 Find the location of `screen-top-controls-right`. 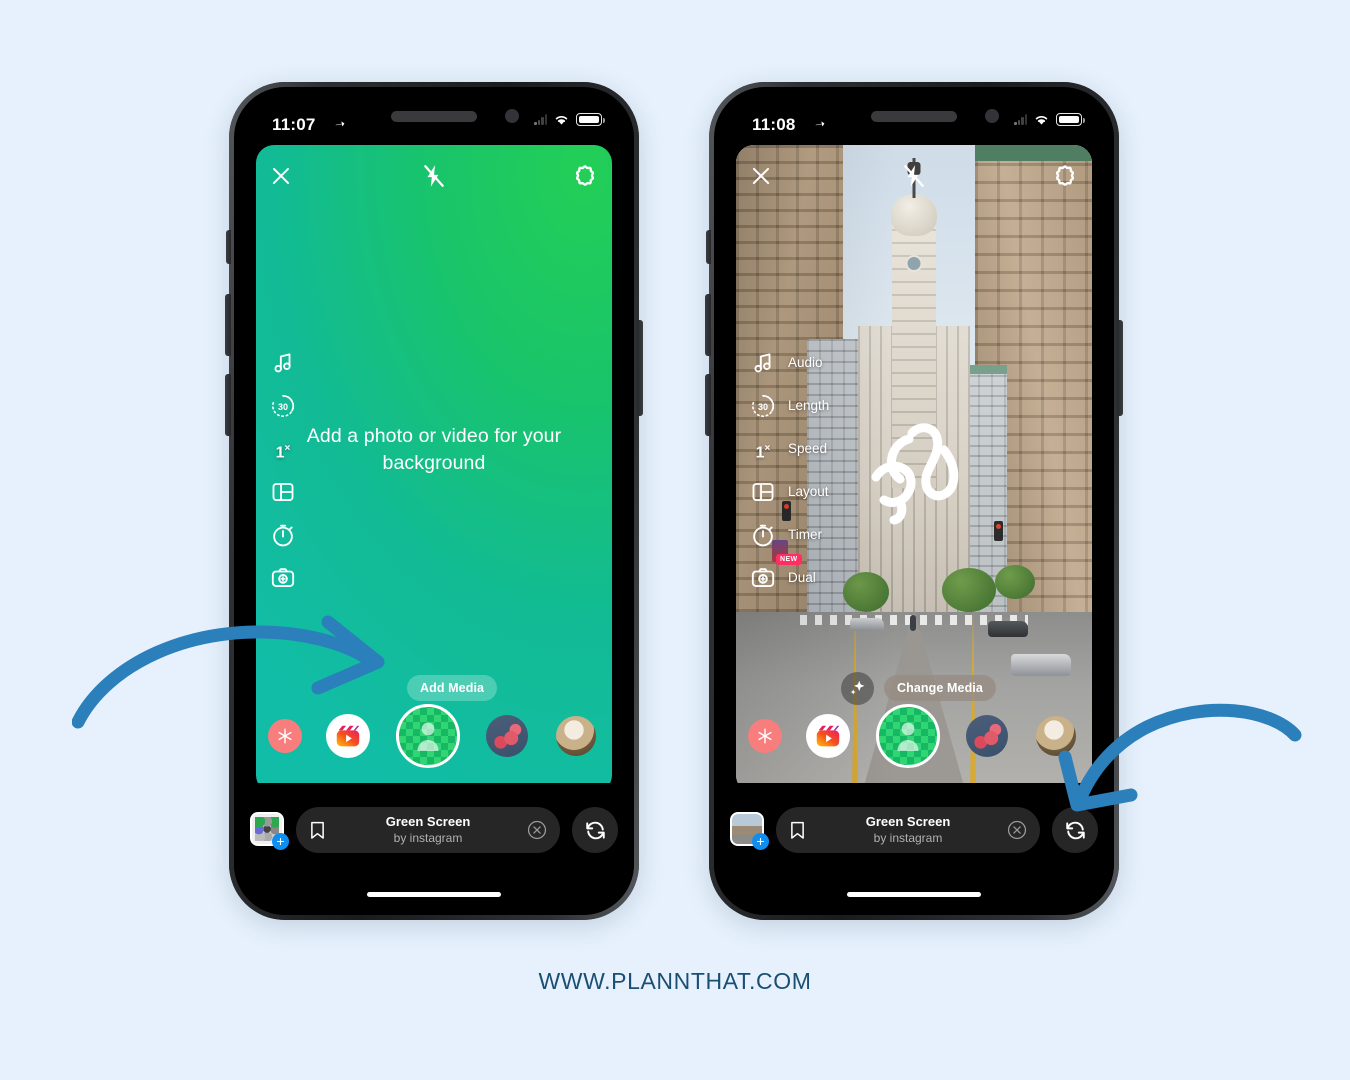

screen-top-controls-right is located at coordinates (914, 175).